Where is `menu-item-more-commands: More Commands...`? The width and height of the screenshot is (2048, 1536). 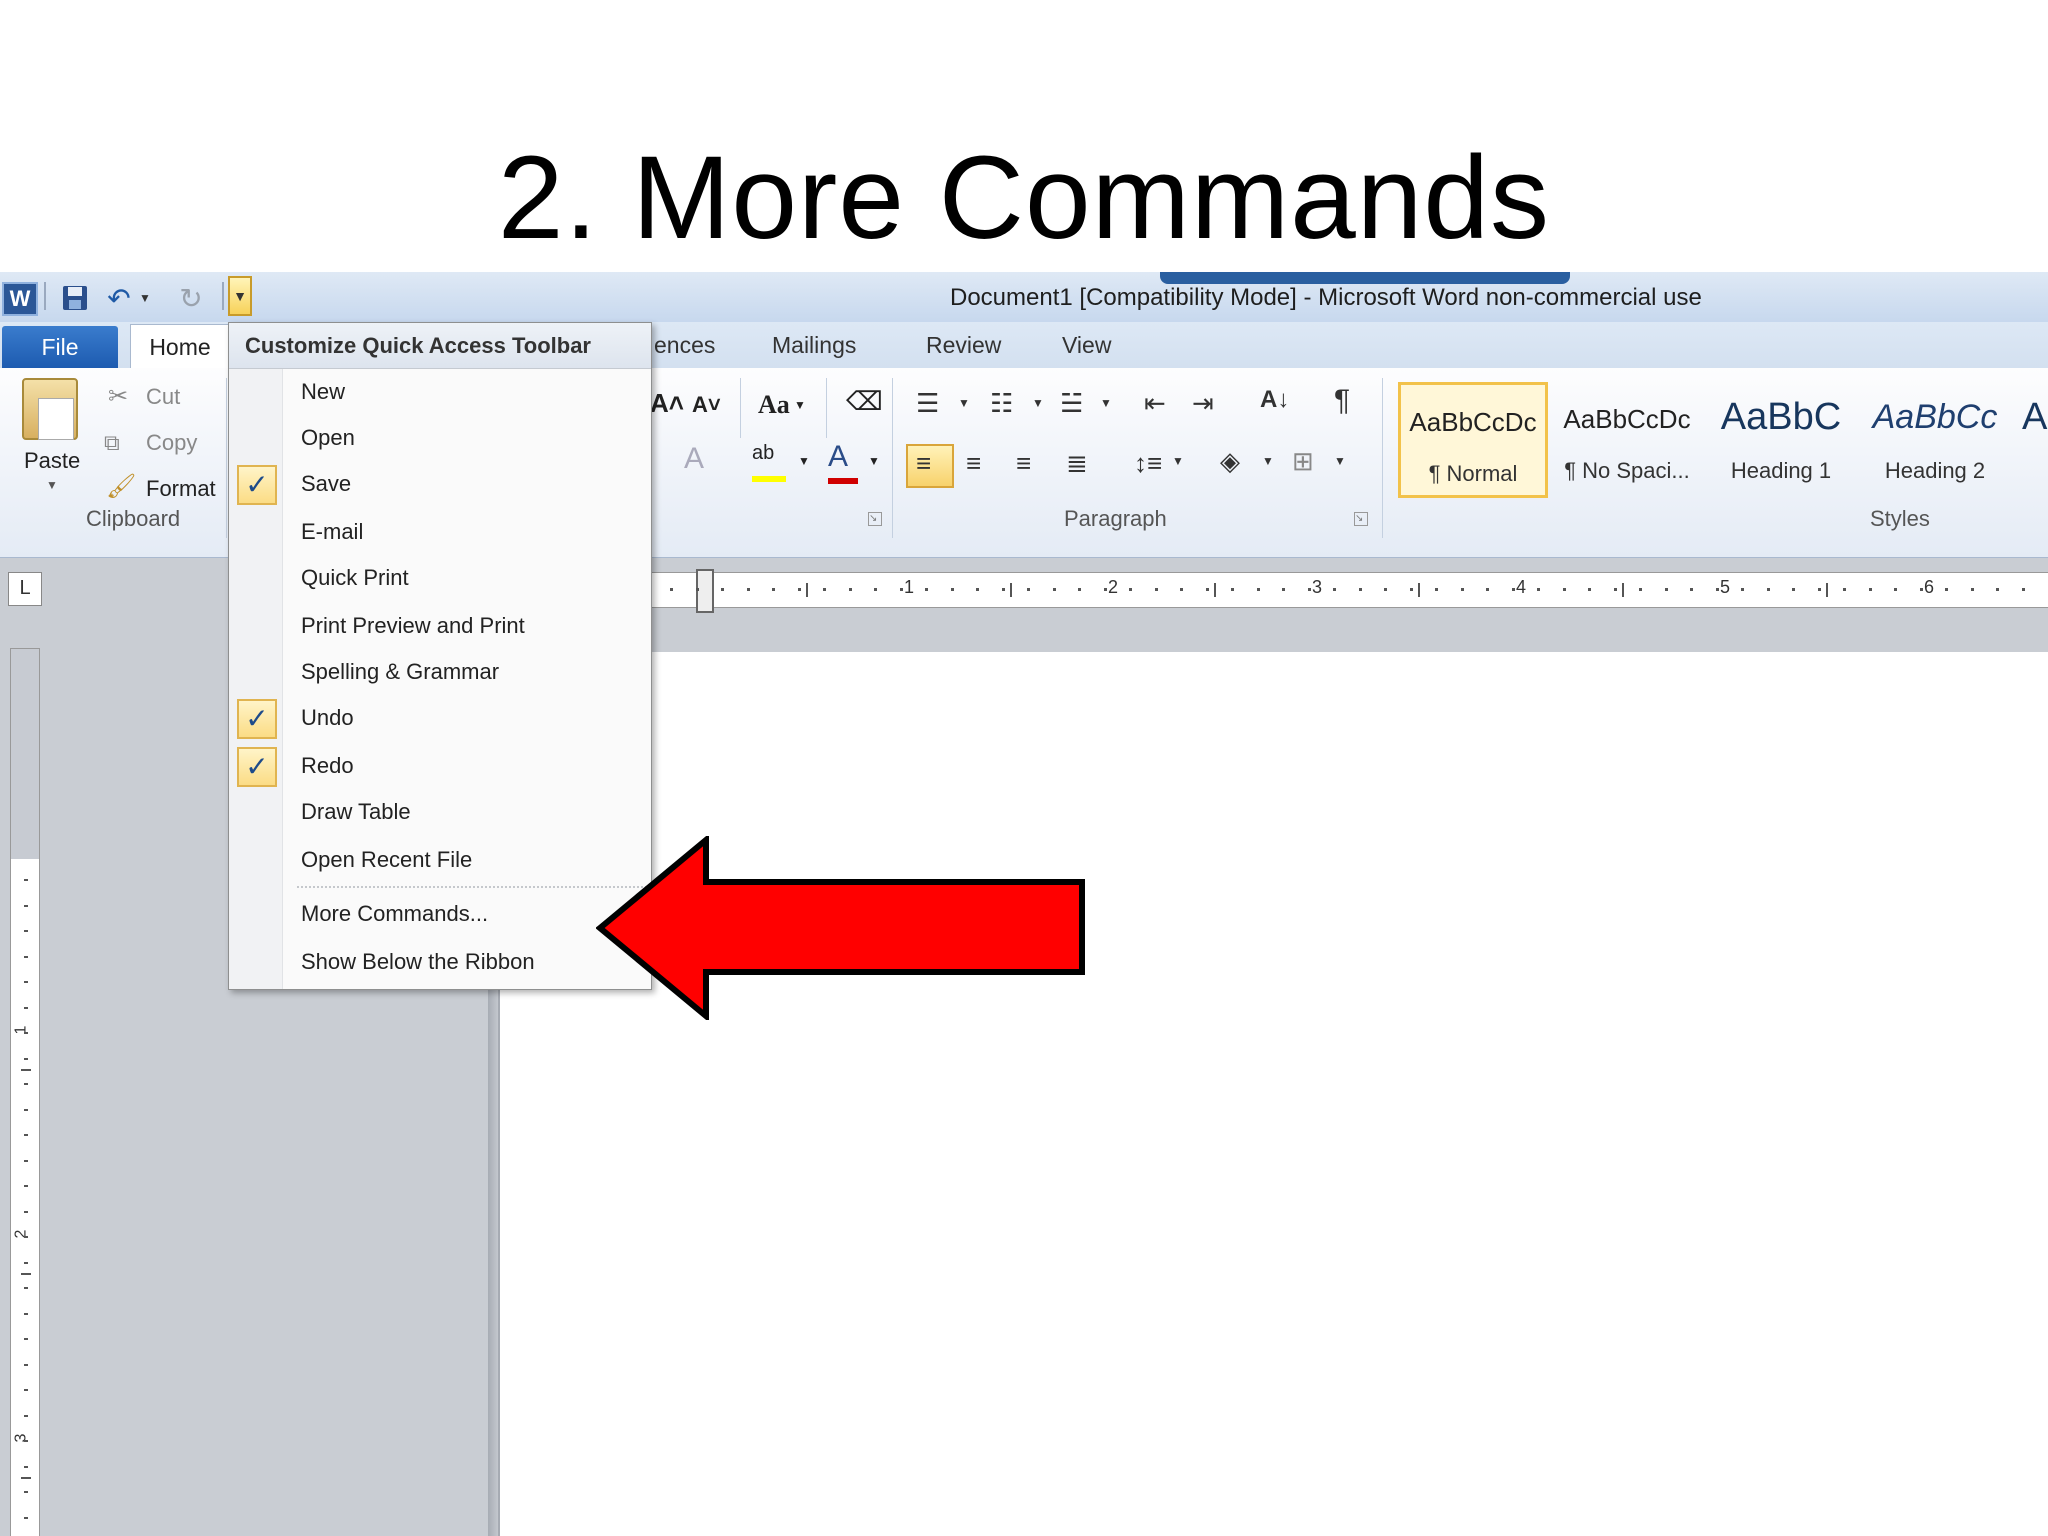 menu-item-more-commands: More Commands... is located at coordinates (440, 915).